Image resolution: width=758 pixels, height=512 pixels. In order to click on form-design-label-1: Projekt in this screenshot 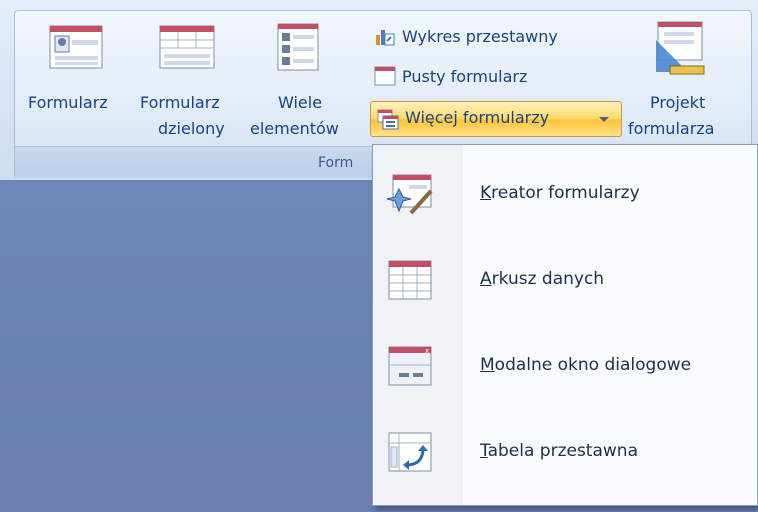, I will do `click(678, 102)`.